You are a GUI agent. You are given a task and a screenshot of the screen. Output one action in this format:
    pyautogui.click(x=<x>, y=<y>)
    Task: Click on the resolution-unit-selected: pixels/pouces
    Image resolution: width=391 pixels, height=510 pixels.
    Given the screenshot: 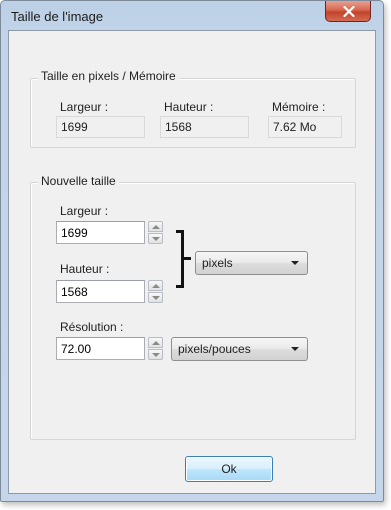 What is the action you would take?
    pyautogui.click(x=214, y=349)
    